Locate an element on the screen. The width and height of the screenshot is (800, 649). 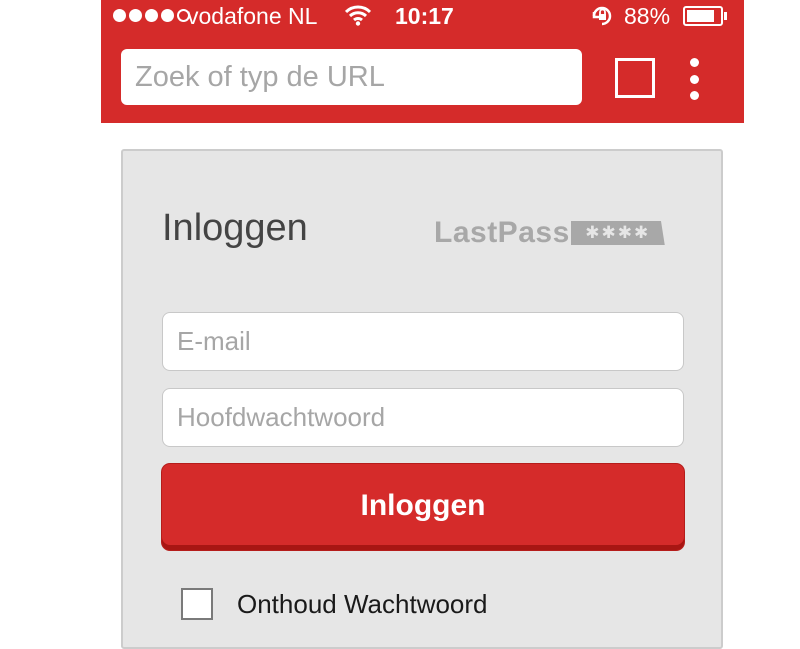
email-field is located at coordinates (423, 341).